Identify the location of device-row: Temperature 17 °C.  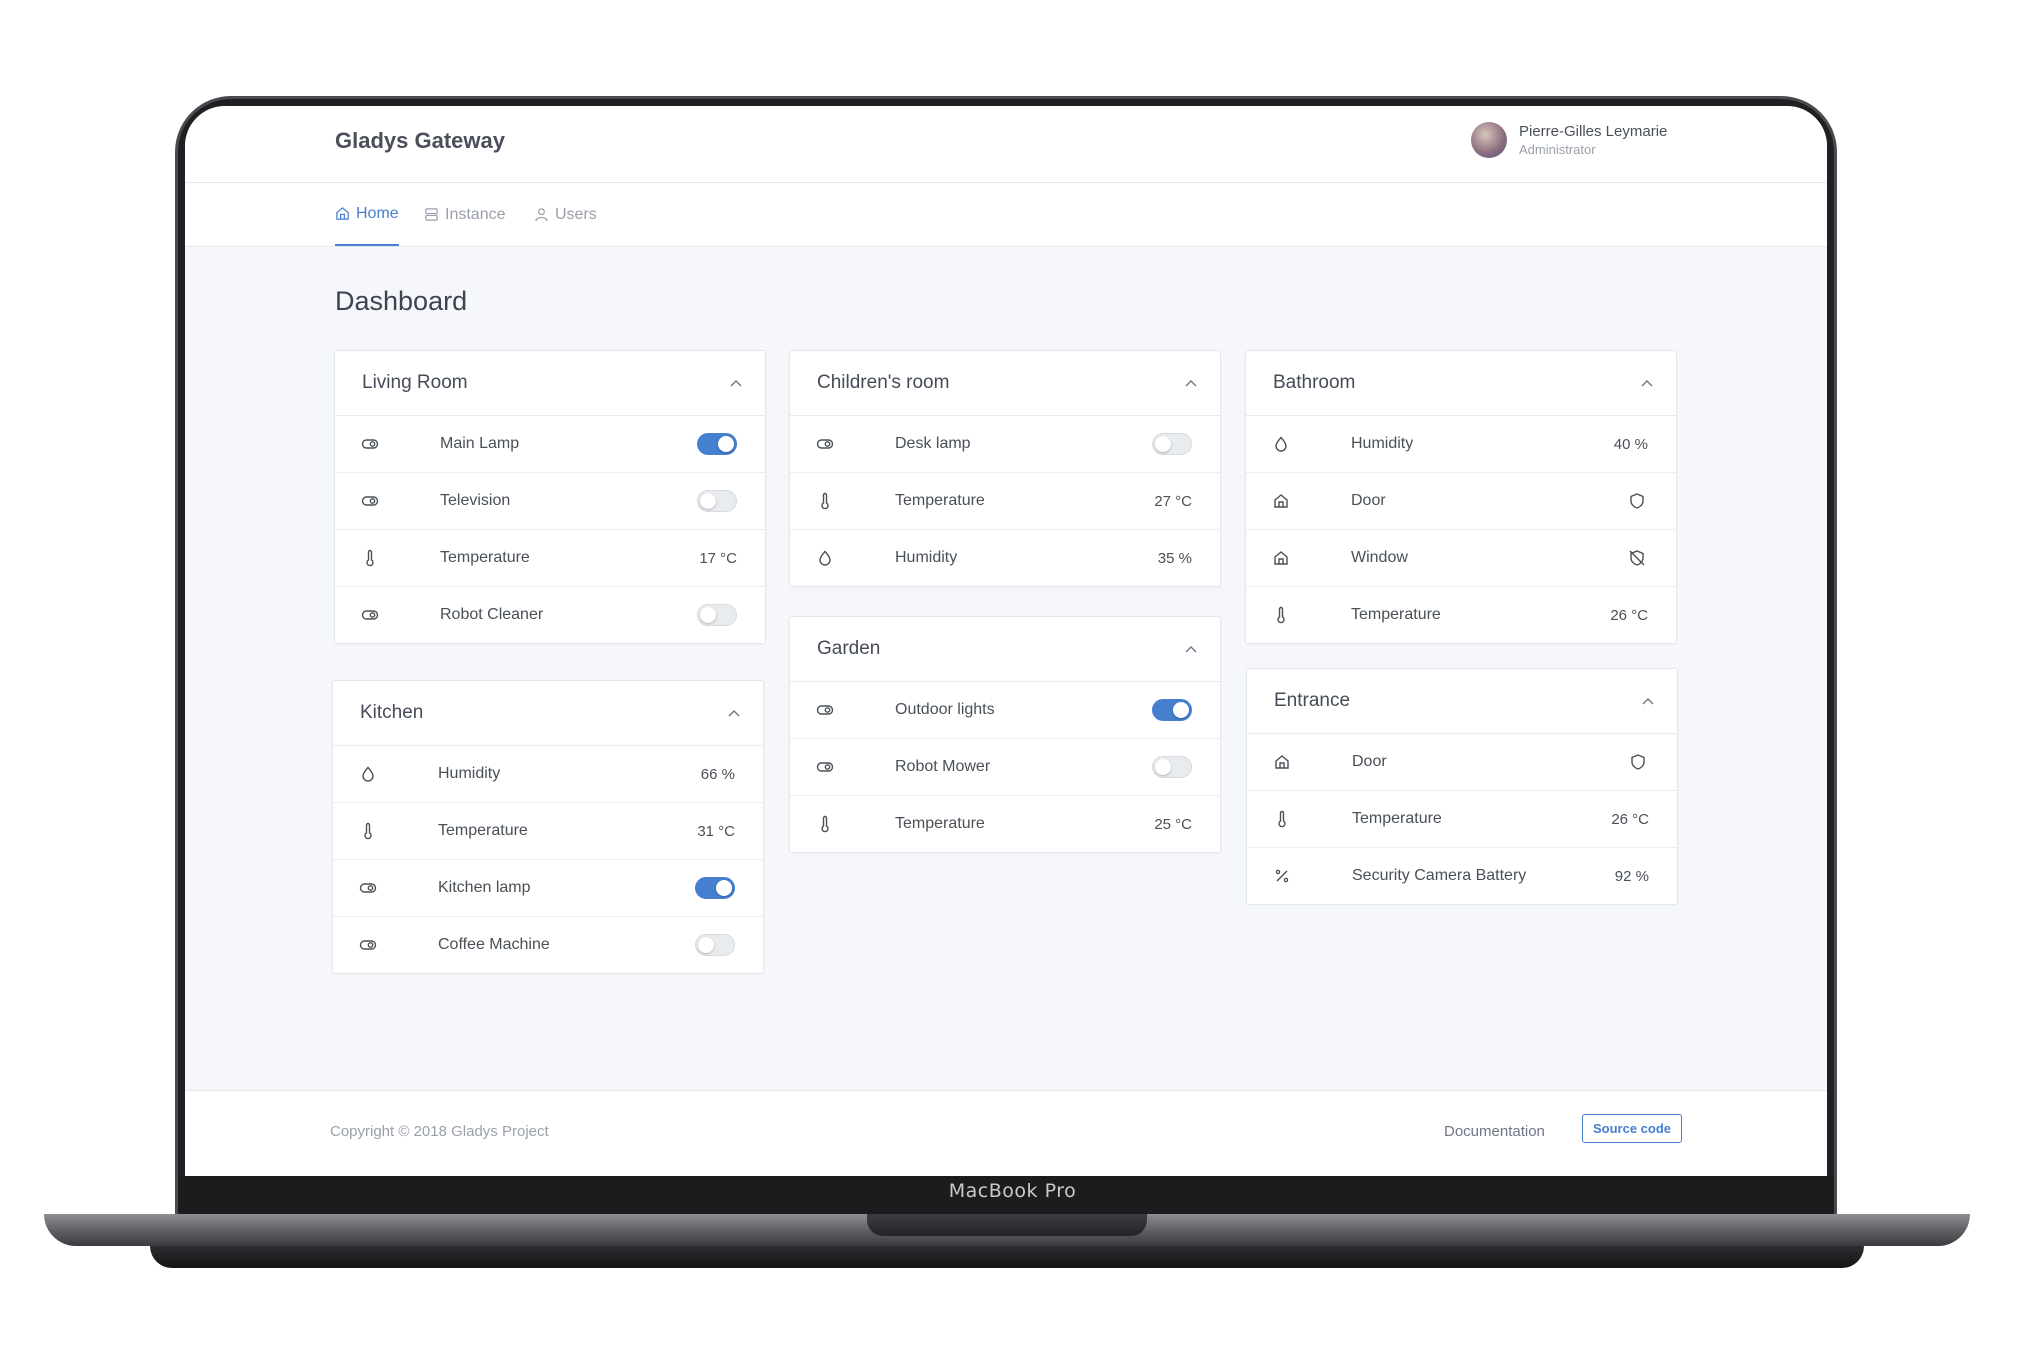
(550, 558).